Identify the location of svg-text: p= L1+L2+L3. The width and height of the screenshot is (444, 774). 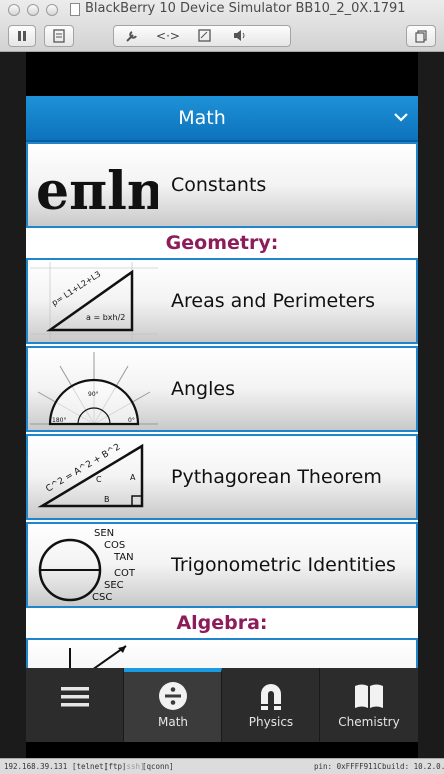
(76, 288).